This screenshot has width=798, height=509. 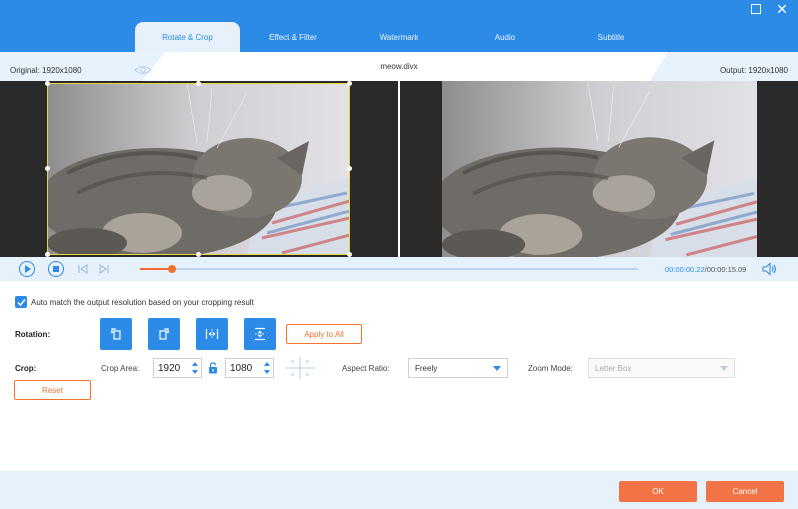 I want to click on check-icon, so click(x=21, y=302).